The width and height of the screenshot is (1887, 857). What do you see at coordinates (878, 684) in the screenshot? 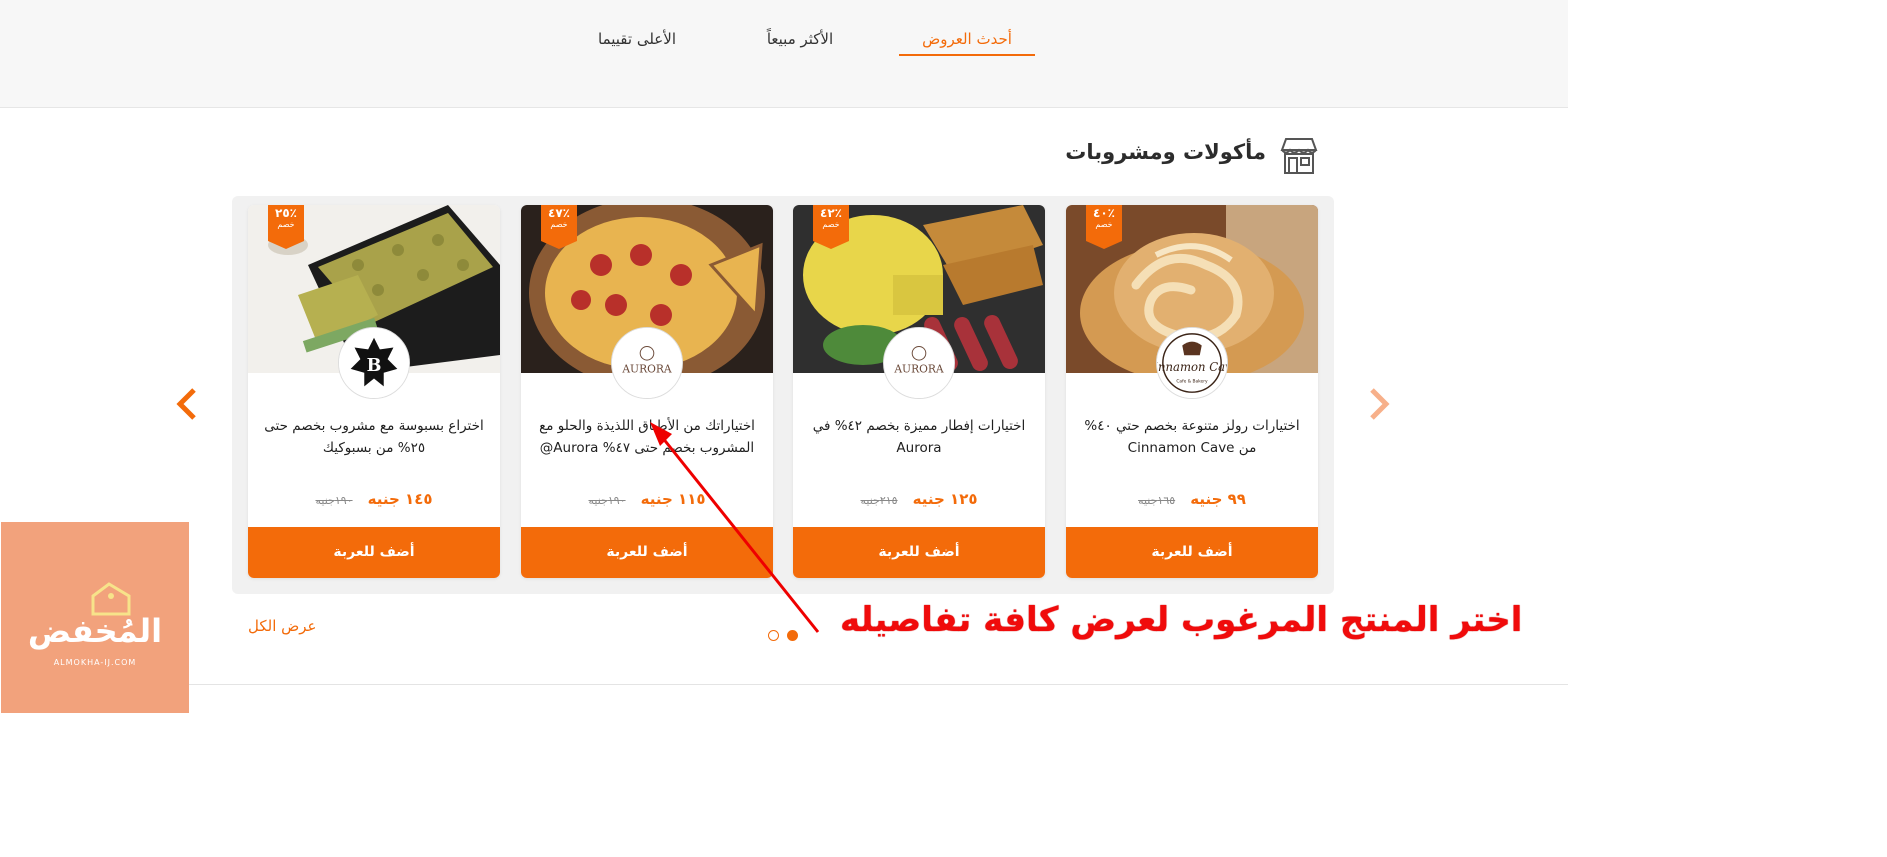
I see `divider` at bounding box center [878, 684].